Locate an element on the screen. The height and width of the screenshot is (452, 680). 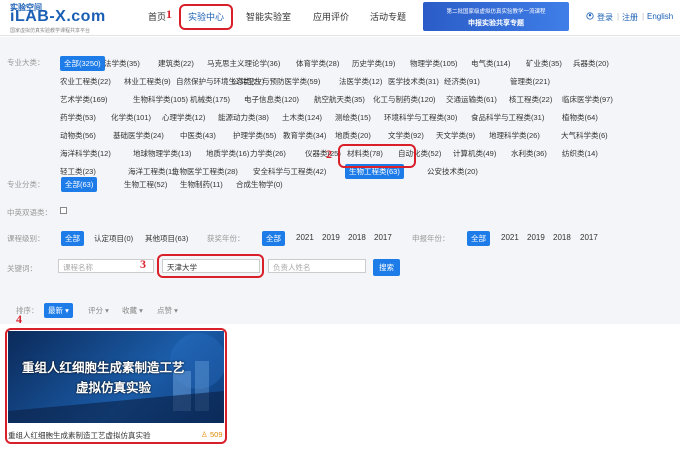
apply-year-all: 全部 is located at coordinates (478, 238).